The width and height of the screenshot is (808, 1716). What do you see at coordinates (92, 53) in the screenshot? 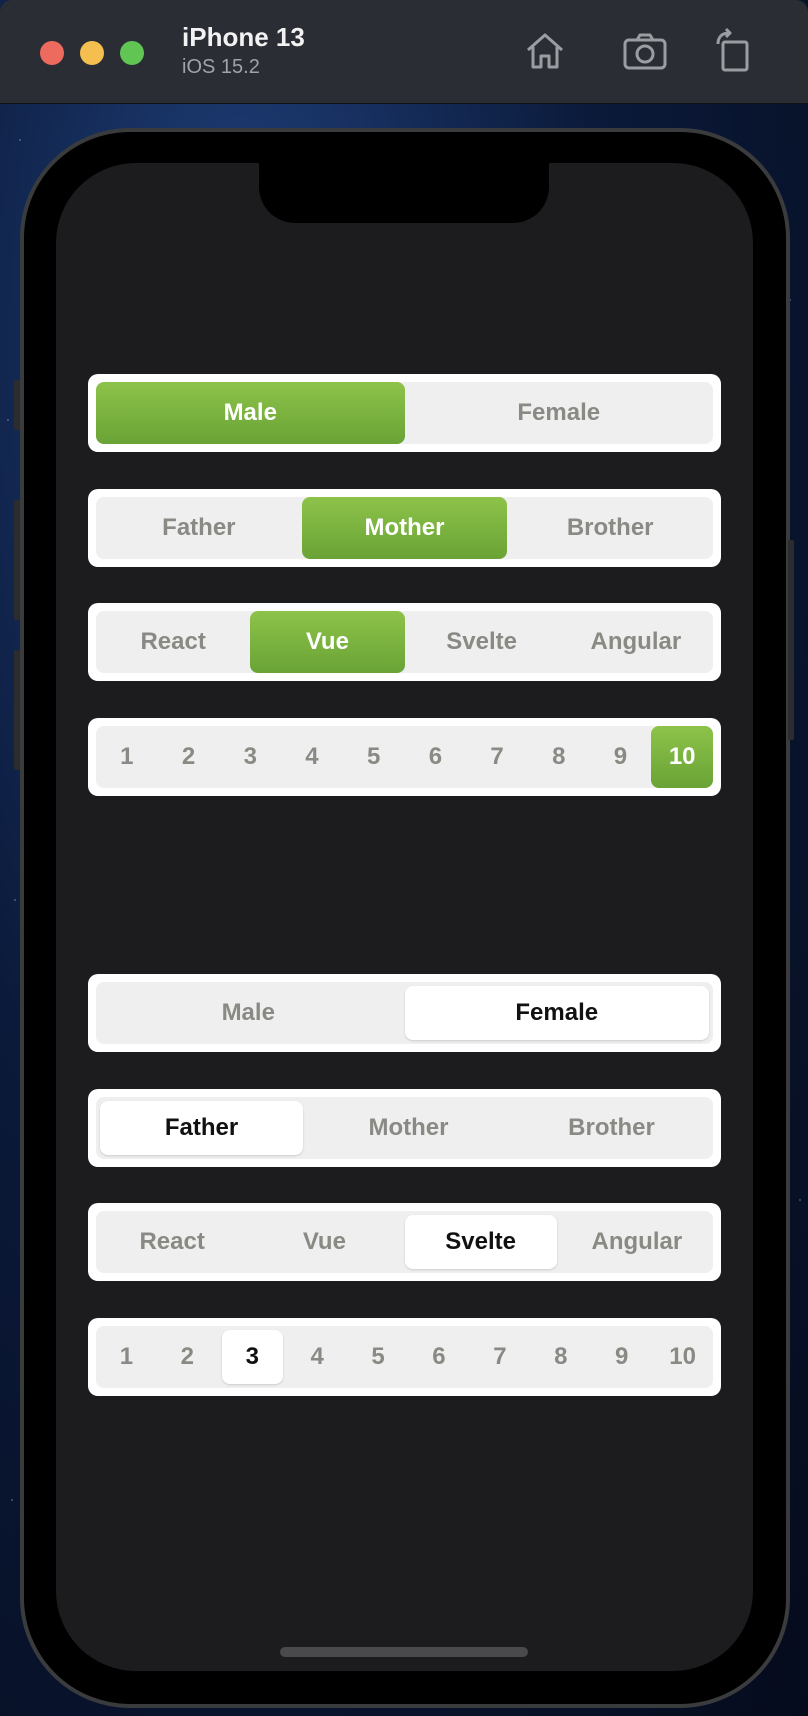
I see `minimize-window-button` at bounding box center [92, 53].